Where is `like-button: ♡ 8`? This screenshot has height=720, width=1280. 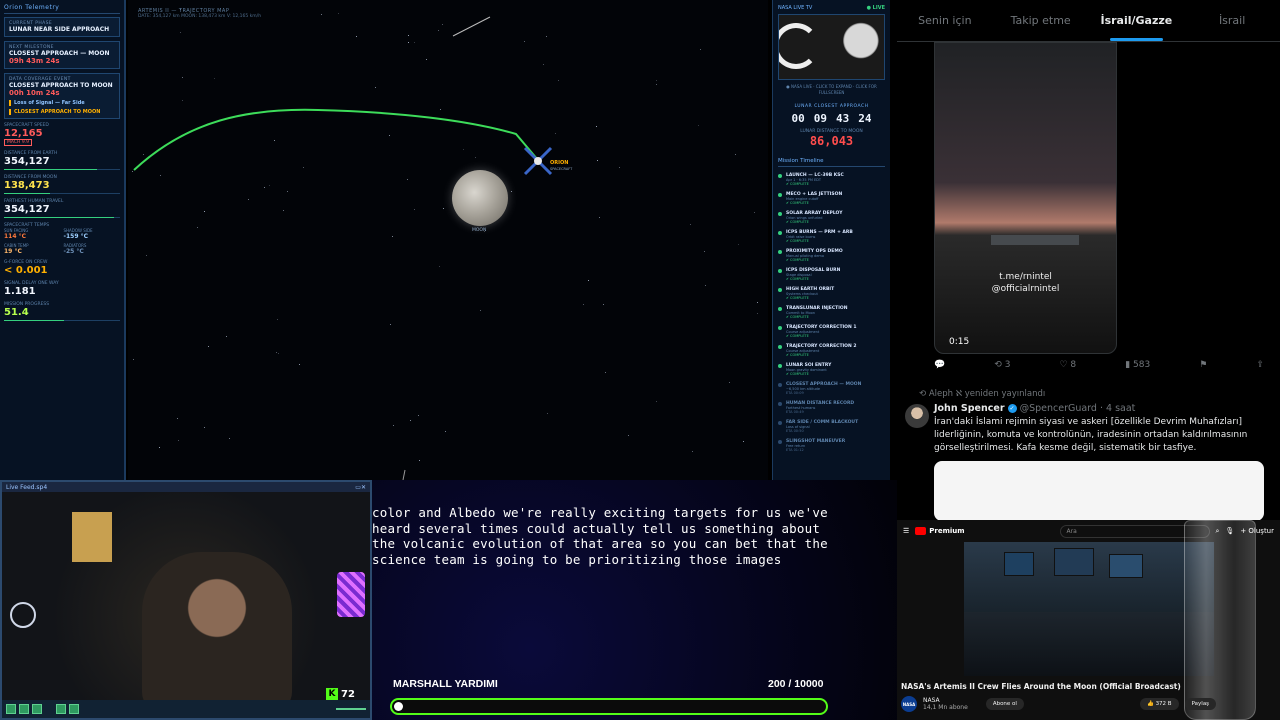 like-button: ♡ 8 is located at coordinates (1067, 365).